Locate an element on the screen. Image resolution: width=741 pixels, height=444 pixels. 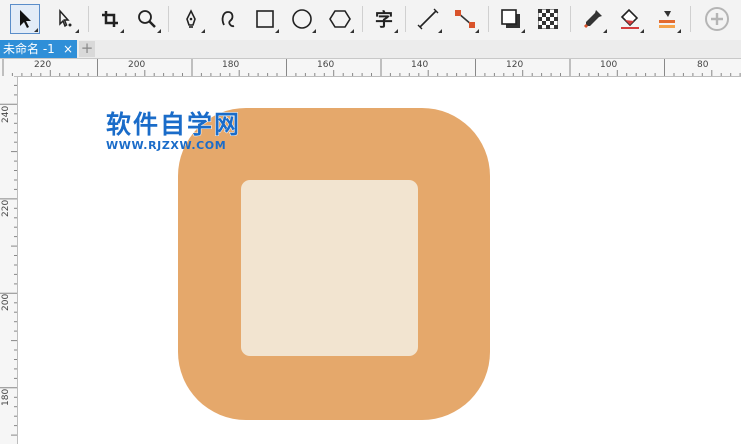
horizontal-ruler: 220 200 180 160 140 120 100 80 is located at coordinates (370, 68).